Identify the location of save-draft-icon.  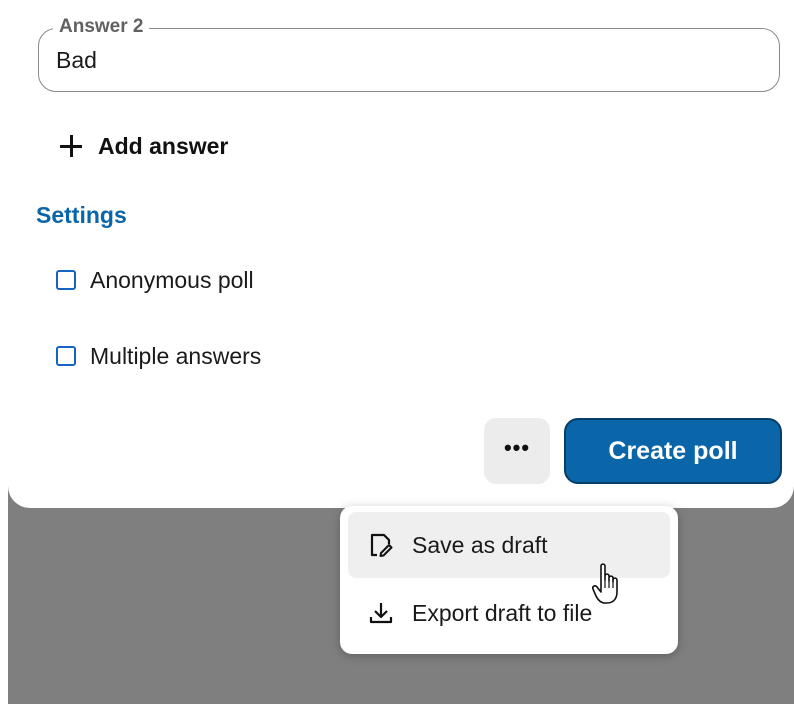
(381, 545).